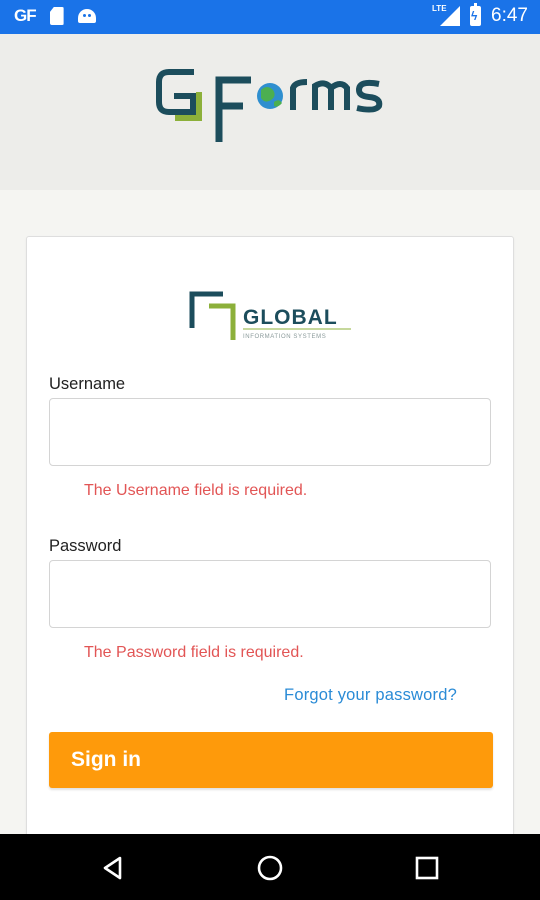  I want to click on home-icon, so click(270, 868).